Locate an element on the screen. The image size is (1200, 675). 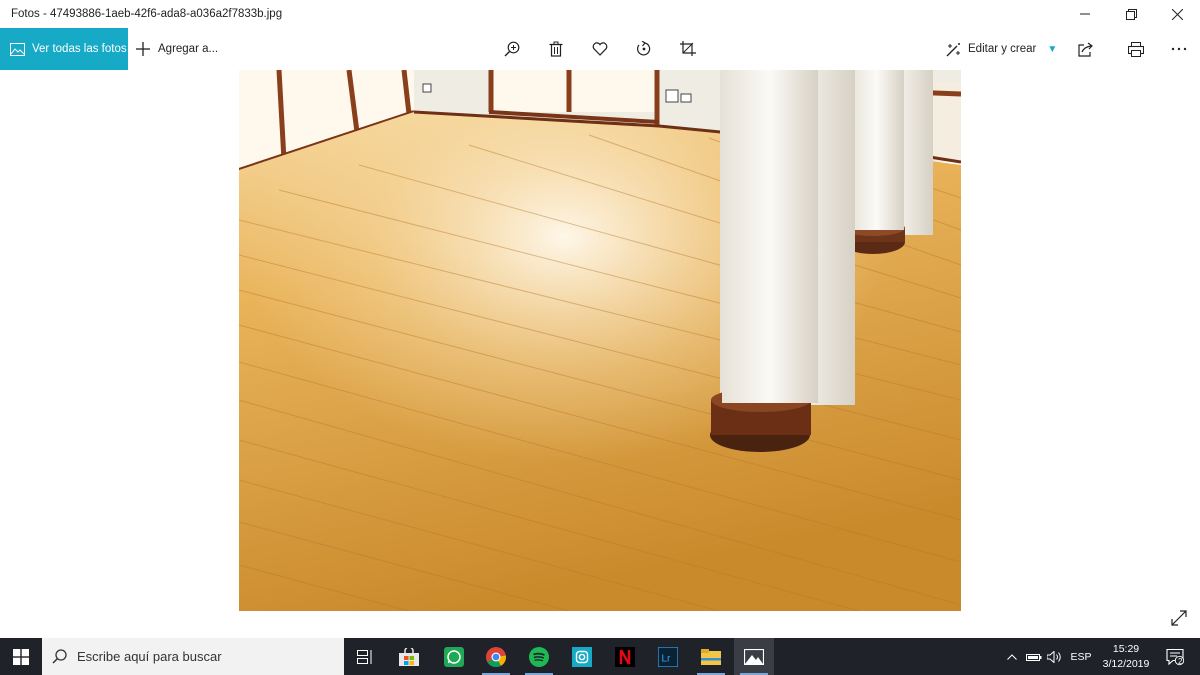
search-placeholder: Escribe aquí para buscar is located at coordinates (149, 656).